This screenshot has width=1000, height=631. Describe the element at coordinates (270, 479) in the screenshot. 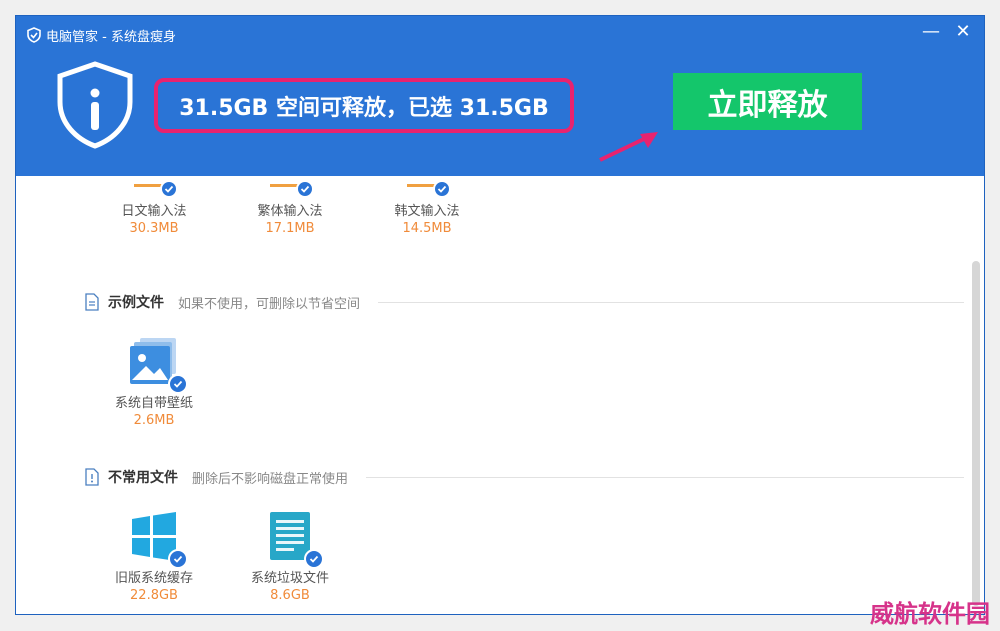

I see `section-description: 删除后不影响磁盘正常使用` at that location.